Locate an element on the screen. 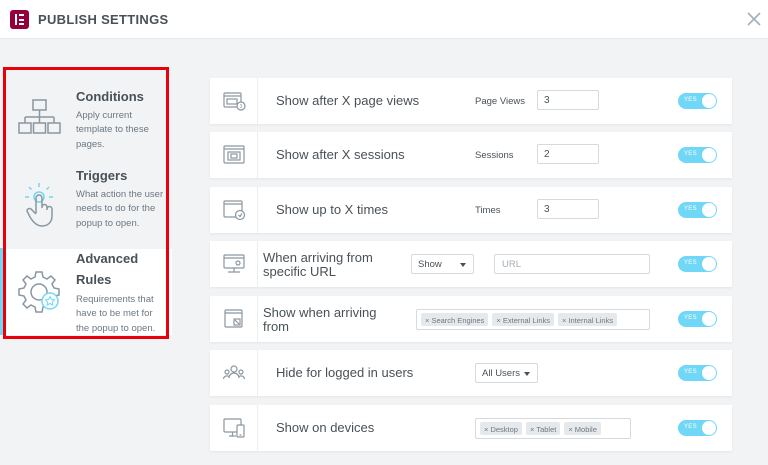 The height and width of the screenshot is (465, 768). field-label: Times is located at coordinates (488, 210).